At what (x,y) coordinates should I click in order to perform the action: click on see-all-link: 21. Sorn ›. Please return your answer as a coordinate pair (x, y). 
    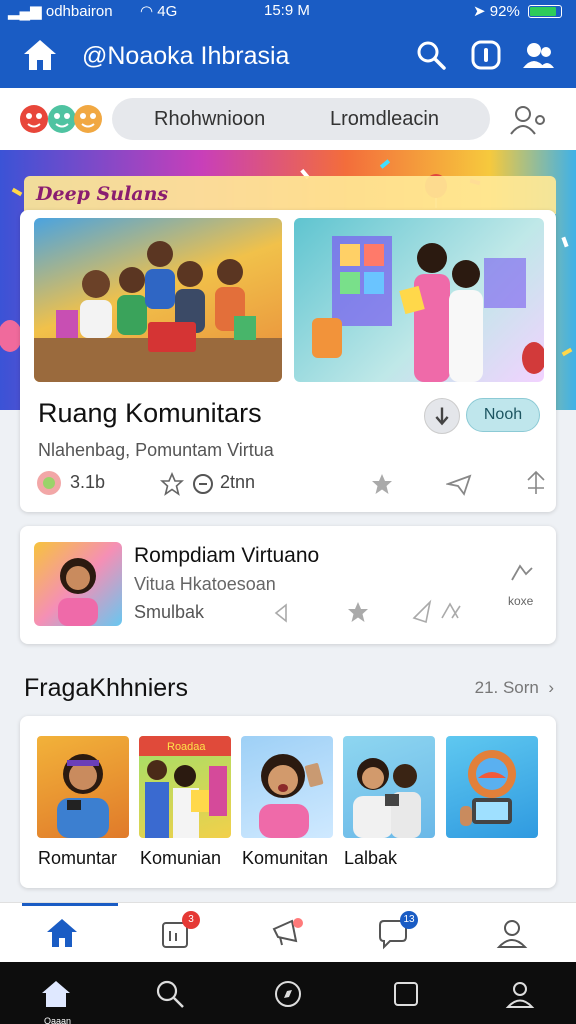
    Looking at the image, I should click on (514, 688).